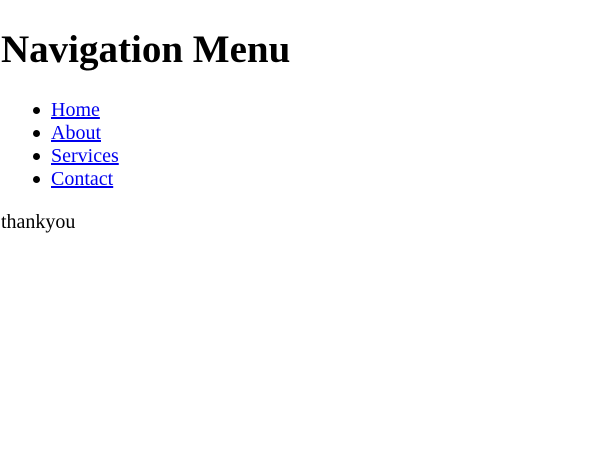 This screenshot has height=454, width=602. I want to click on nav-item-services: Services, so click(59, 156).